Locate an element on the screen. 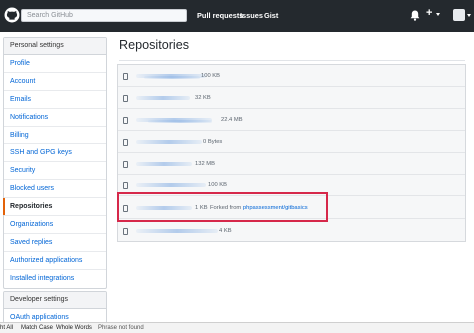  github-logo-icon is located at coordinates (12, 15).